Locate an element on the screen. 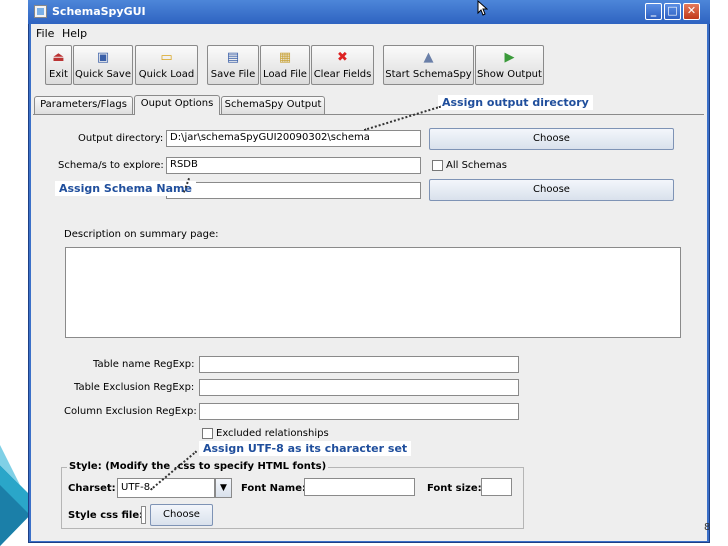 The image size is (728, 546). font-size-input is located at coordinates (496, 487).